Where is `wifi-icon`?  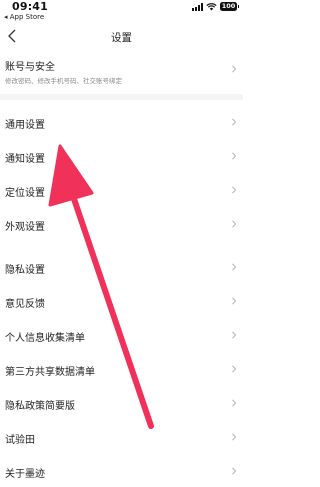
wifi-icon is located at coordinates (211, 6).